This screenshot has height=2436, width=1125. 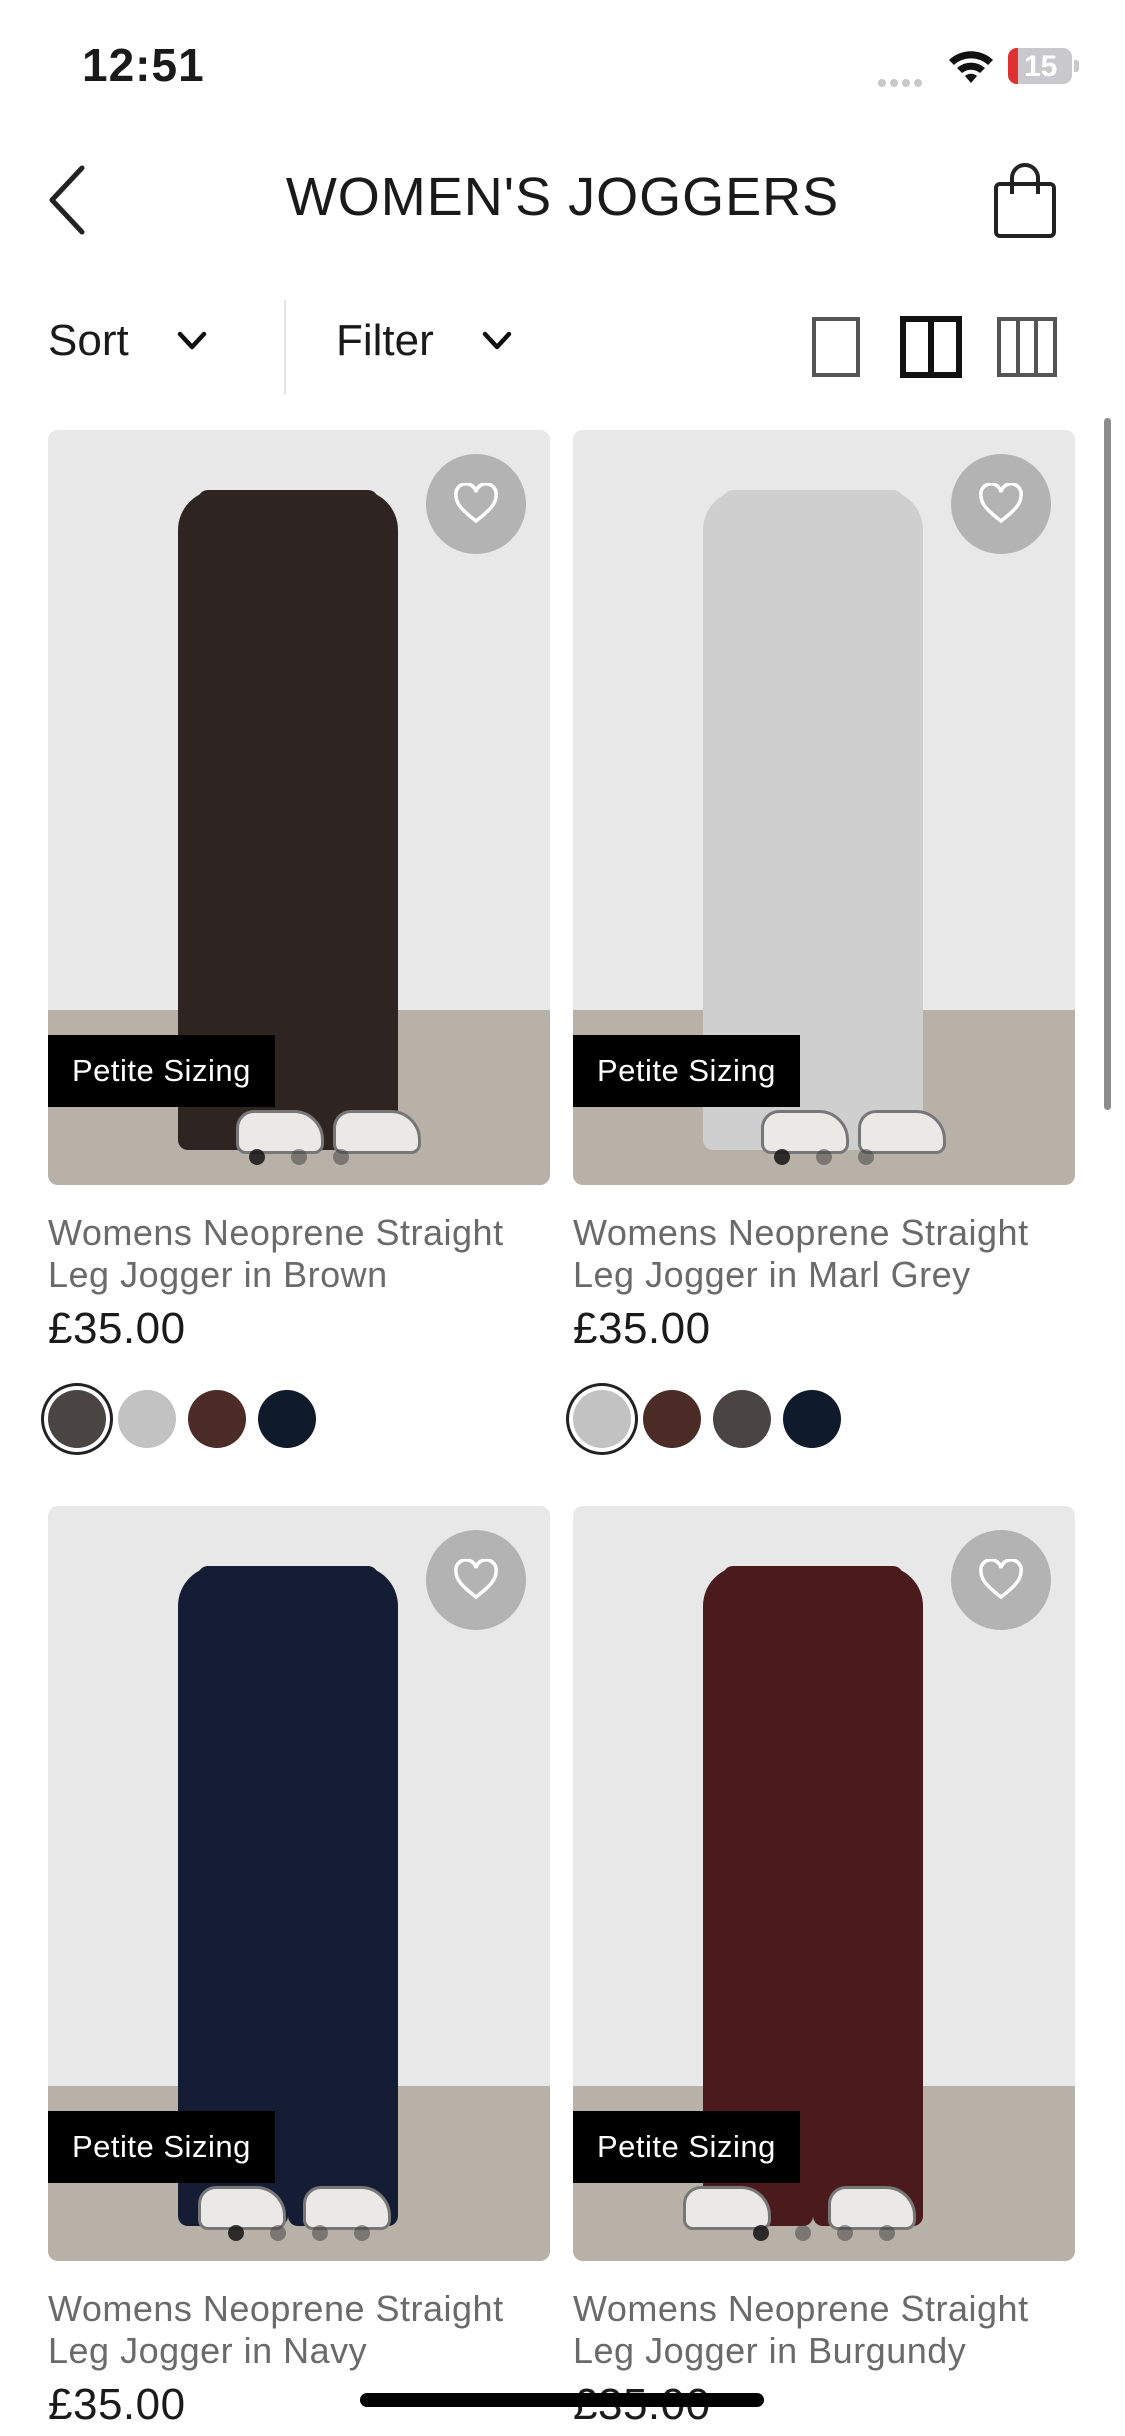 I want to click on sort-button: Sort, so click(x=127, y=341).